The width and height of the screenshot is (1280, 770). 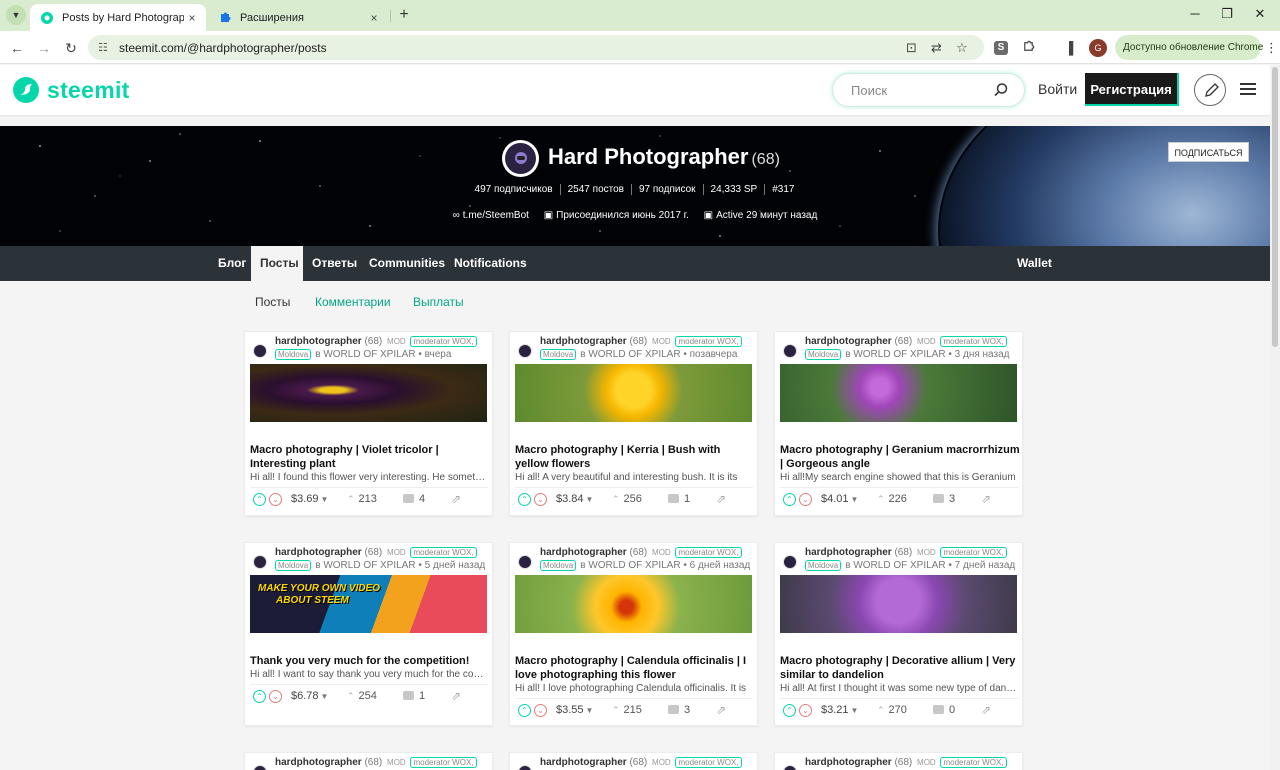 I want to click on extension-s-icon: S, so click(x=1001, y=48).